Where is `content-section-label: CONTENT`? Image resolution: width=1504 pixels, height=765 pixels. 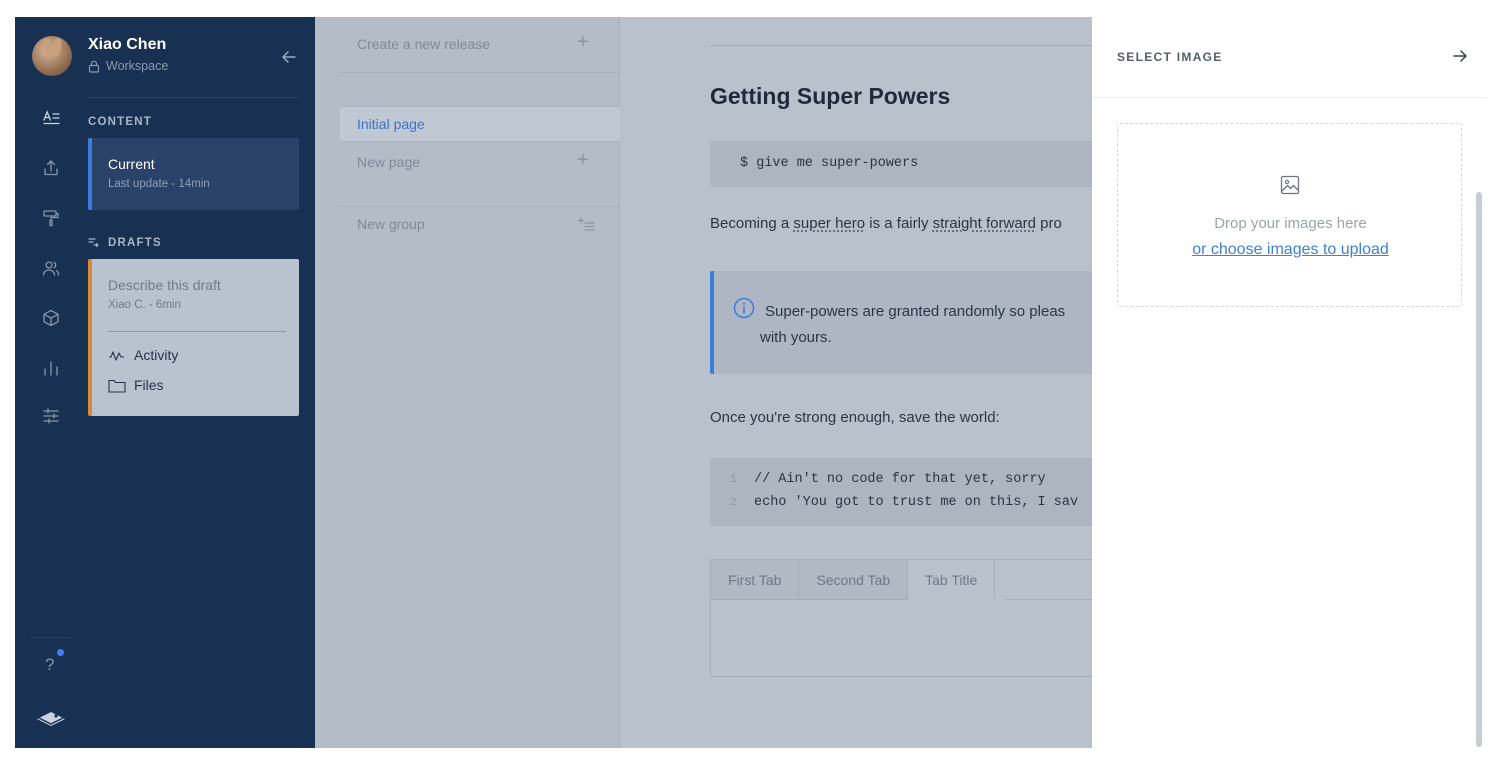 content-section-label: CONTENT is located at coordinates (120, 122).